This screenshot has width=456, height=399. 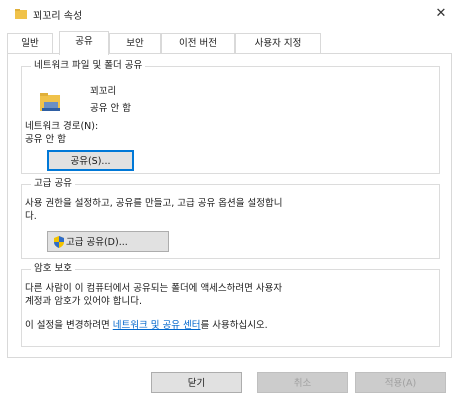 I want to click on tab-previous-versions: 이전 버전, so click(x=198, y=43).